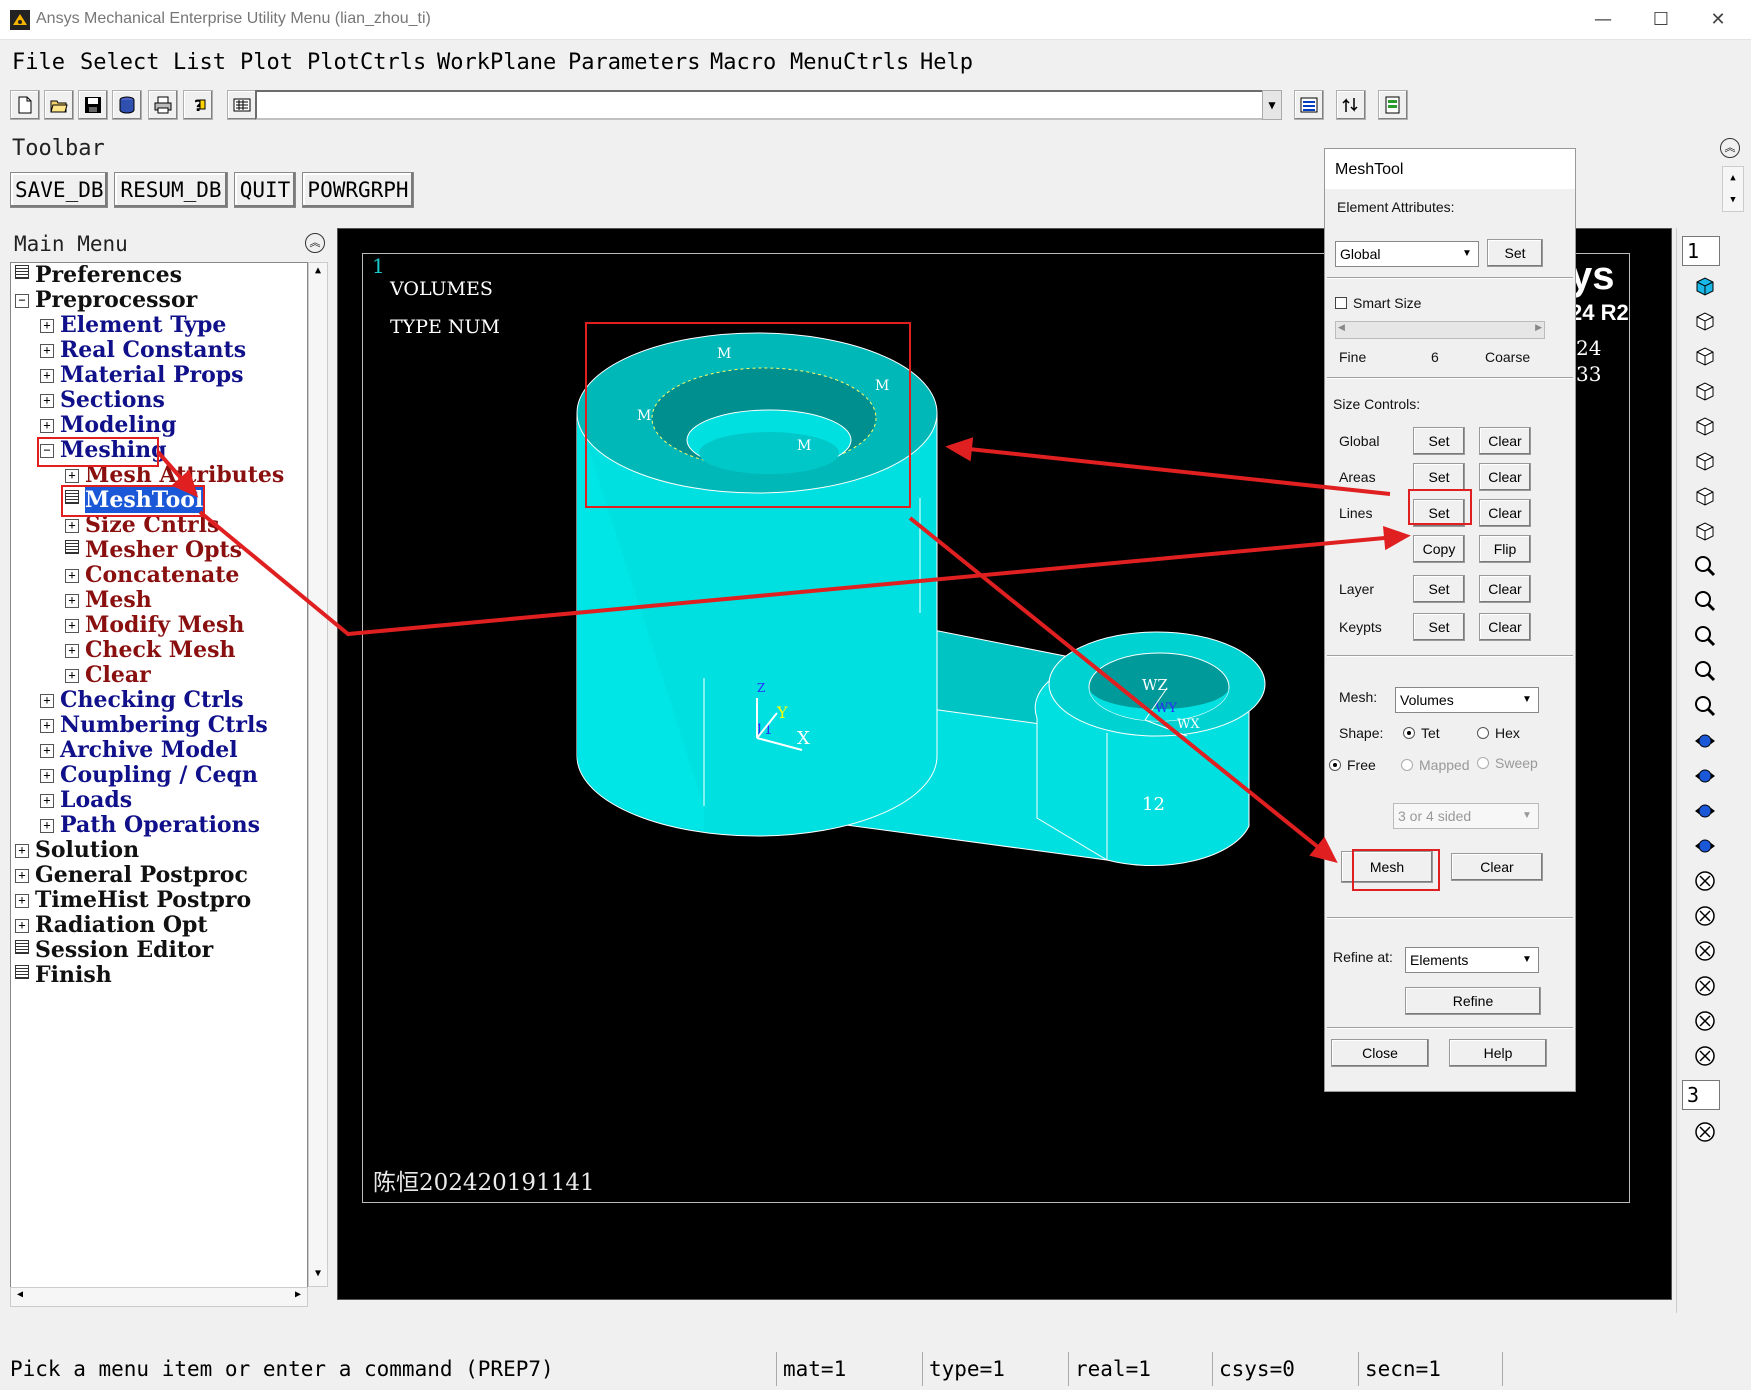 This screenshot has height=1390, width=1751. Describe the element at coordinates (150, 650) in the screenshot. I see `tree-item-check-mesh: + Check Mesh` at that location.